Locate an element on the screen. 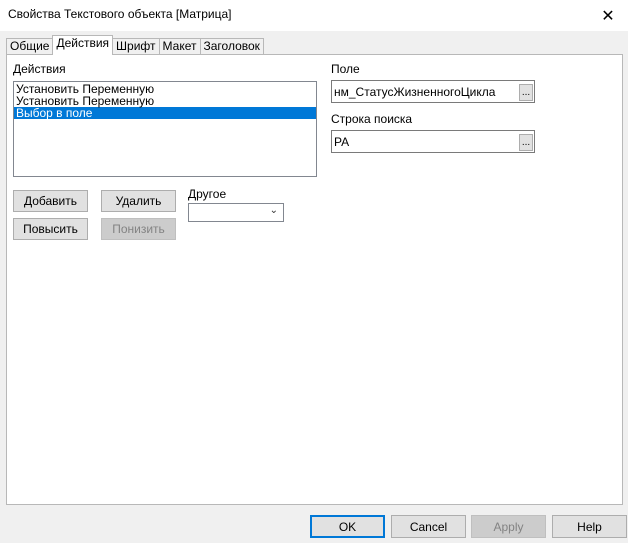 This screenshot has width=628, height=543. tab-font: Шрифт is located at coordinates (136, 46).